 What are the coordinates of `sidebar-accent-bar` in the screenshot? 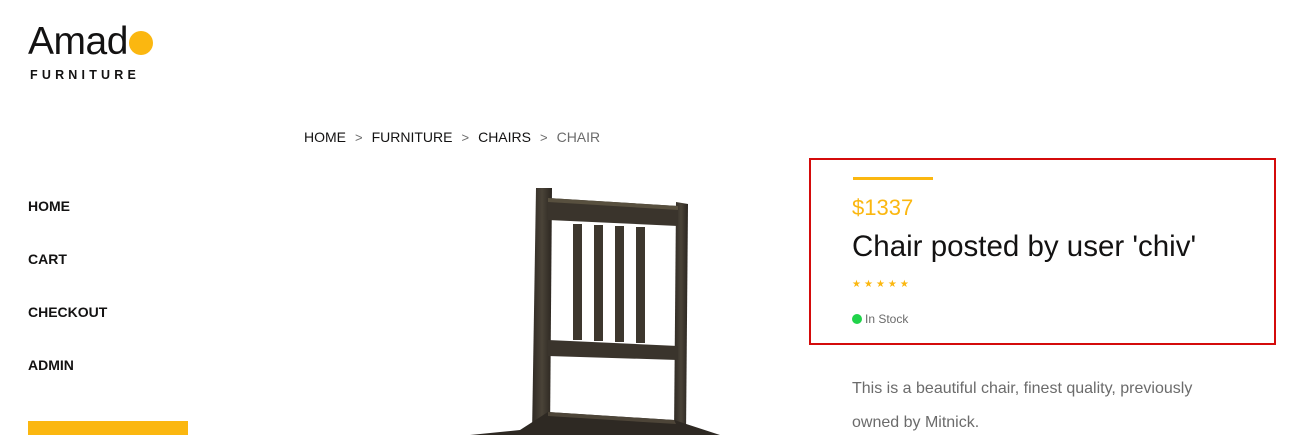 It's located at (108, 428).